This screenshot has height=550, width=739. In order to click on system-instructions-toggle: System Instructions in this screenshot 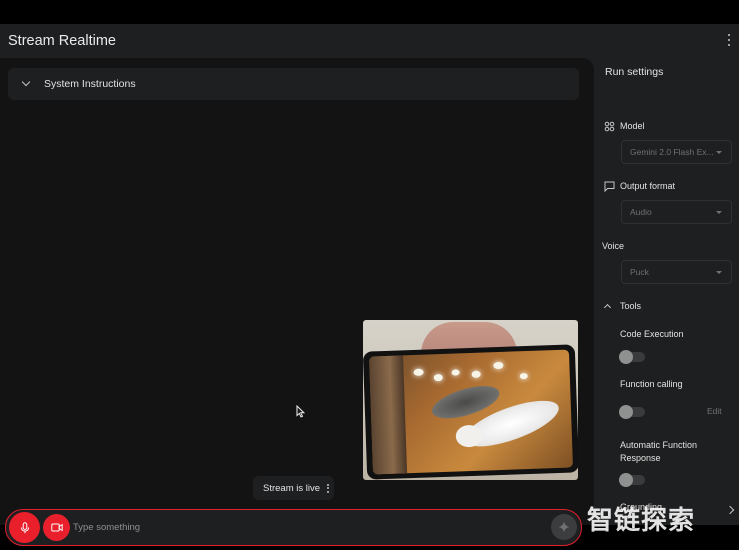, I will do `click(293, 84)`.